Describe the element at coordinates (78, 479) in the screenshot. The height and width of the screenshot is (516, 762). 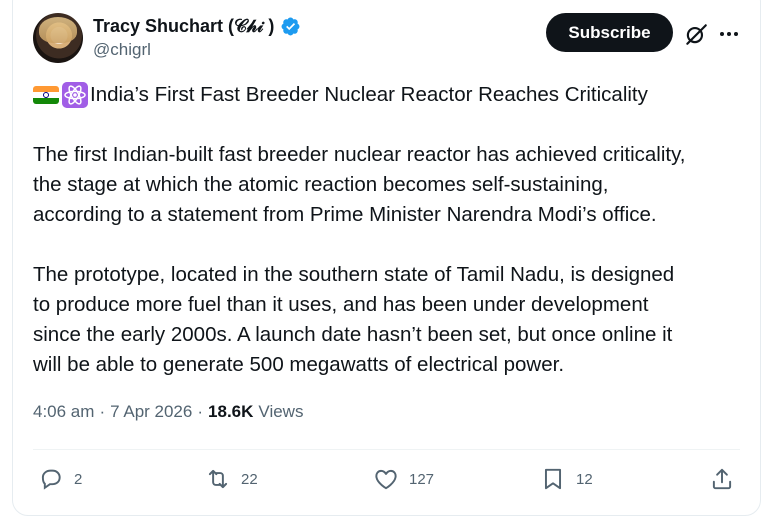
I see `reply-count: 2` at that location.